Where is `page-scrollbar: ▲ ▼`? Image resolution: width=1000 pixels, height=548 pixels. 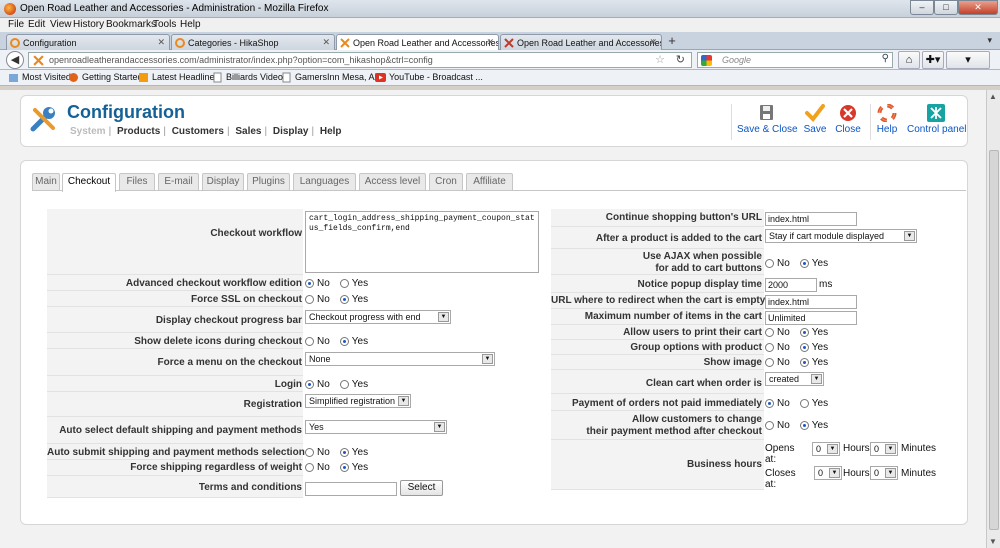
page-scrollbar: ▲ ▼ is located at coordinates (993, 319).